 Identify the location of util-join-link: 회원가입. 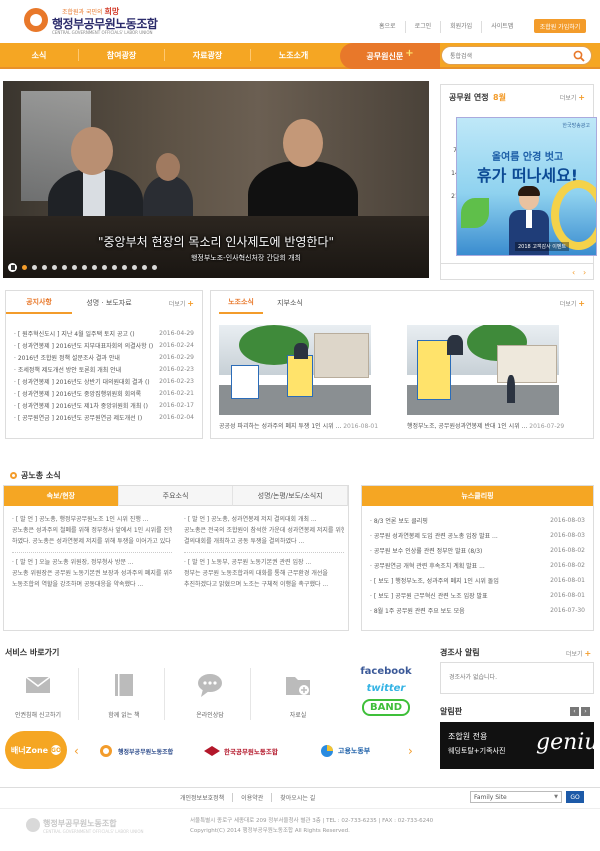
(460, 27).